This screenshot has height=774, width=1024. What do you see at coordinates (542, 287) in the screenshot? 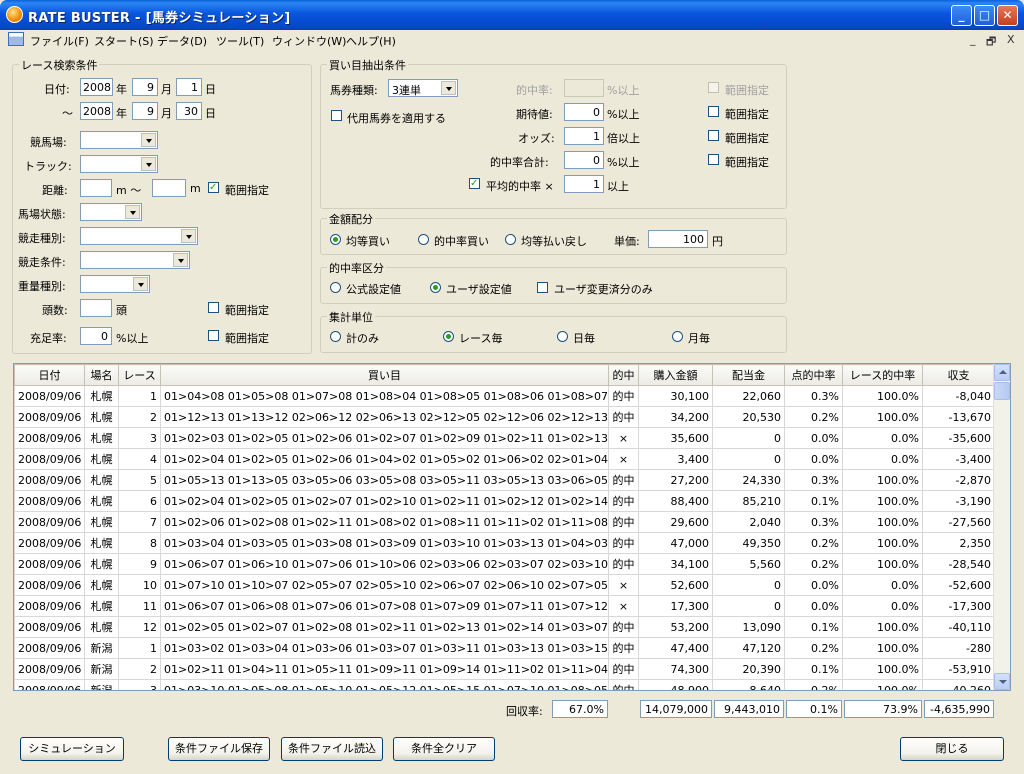
I see `user-only-checkbox` at bounding box center [542, 287].